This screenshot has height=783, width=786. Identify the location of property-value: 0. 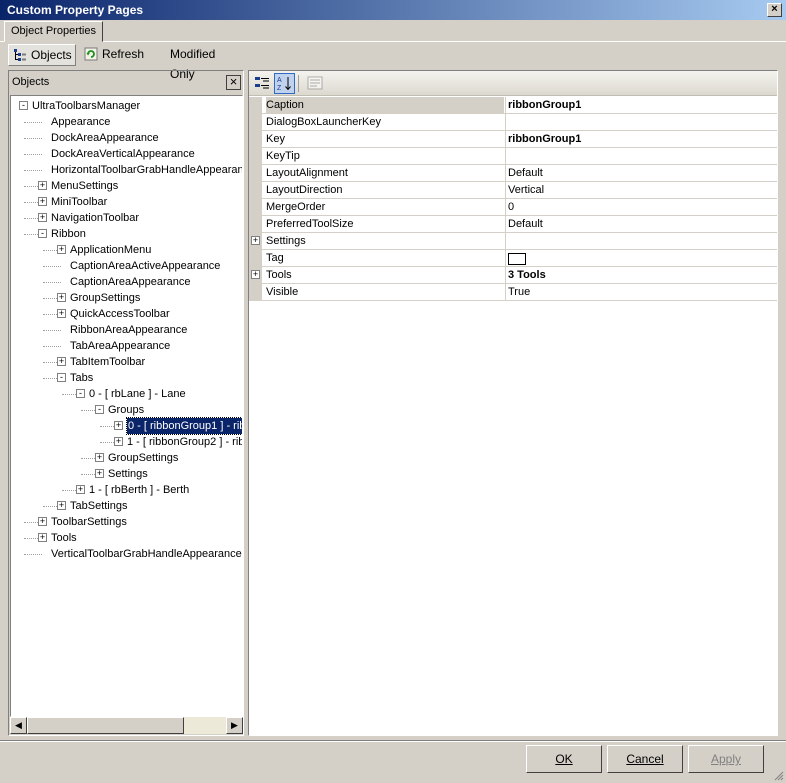
(642, 207).